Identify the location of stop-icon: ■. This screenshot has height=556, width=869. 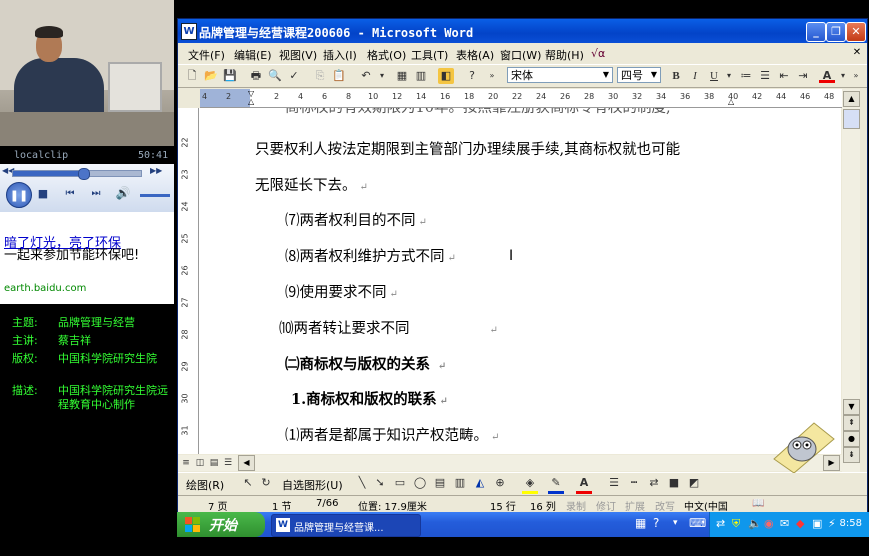
(43, 193).